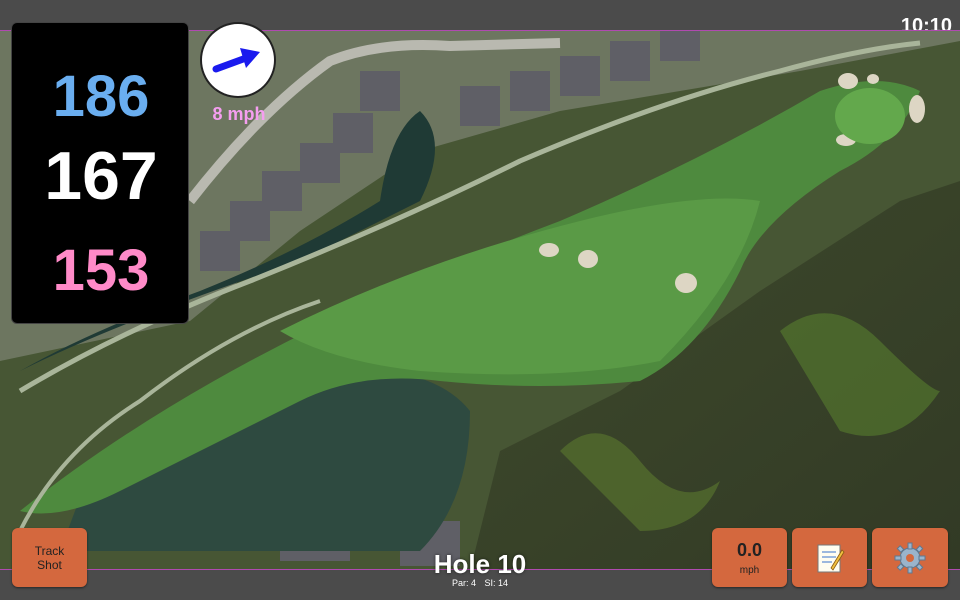 This screenshot has width=960, height=600. I want to click on notes-button, so click(829, 557).